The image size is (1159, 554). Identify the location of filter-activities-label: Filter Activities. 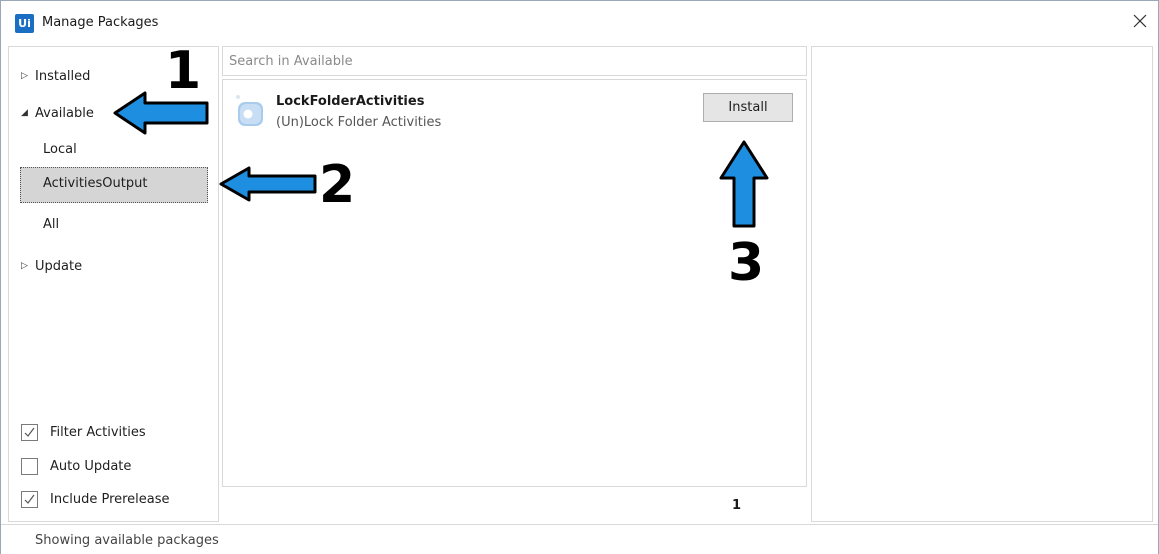
(98, 432).